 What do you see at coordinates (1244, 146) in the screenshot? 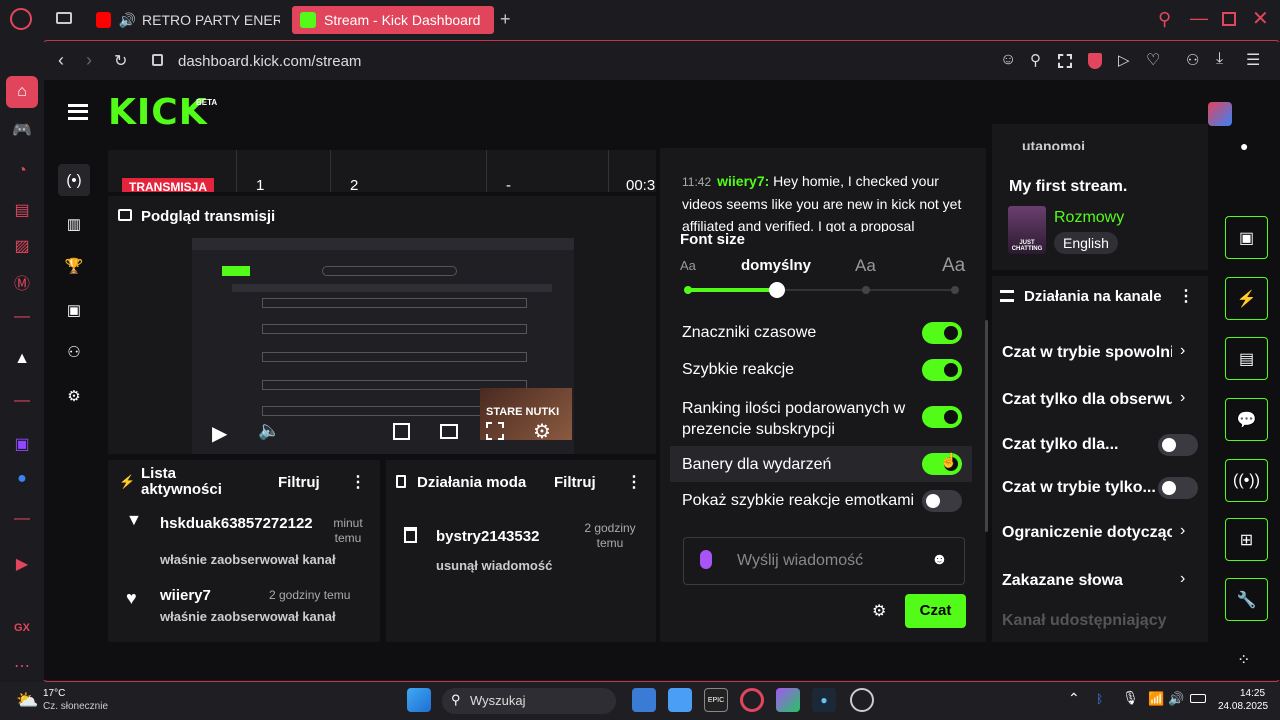
I see `right-rail-icon: ●` at bounding box center [1244, 146].